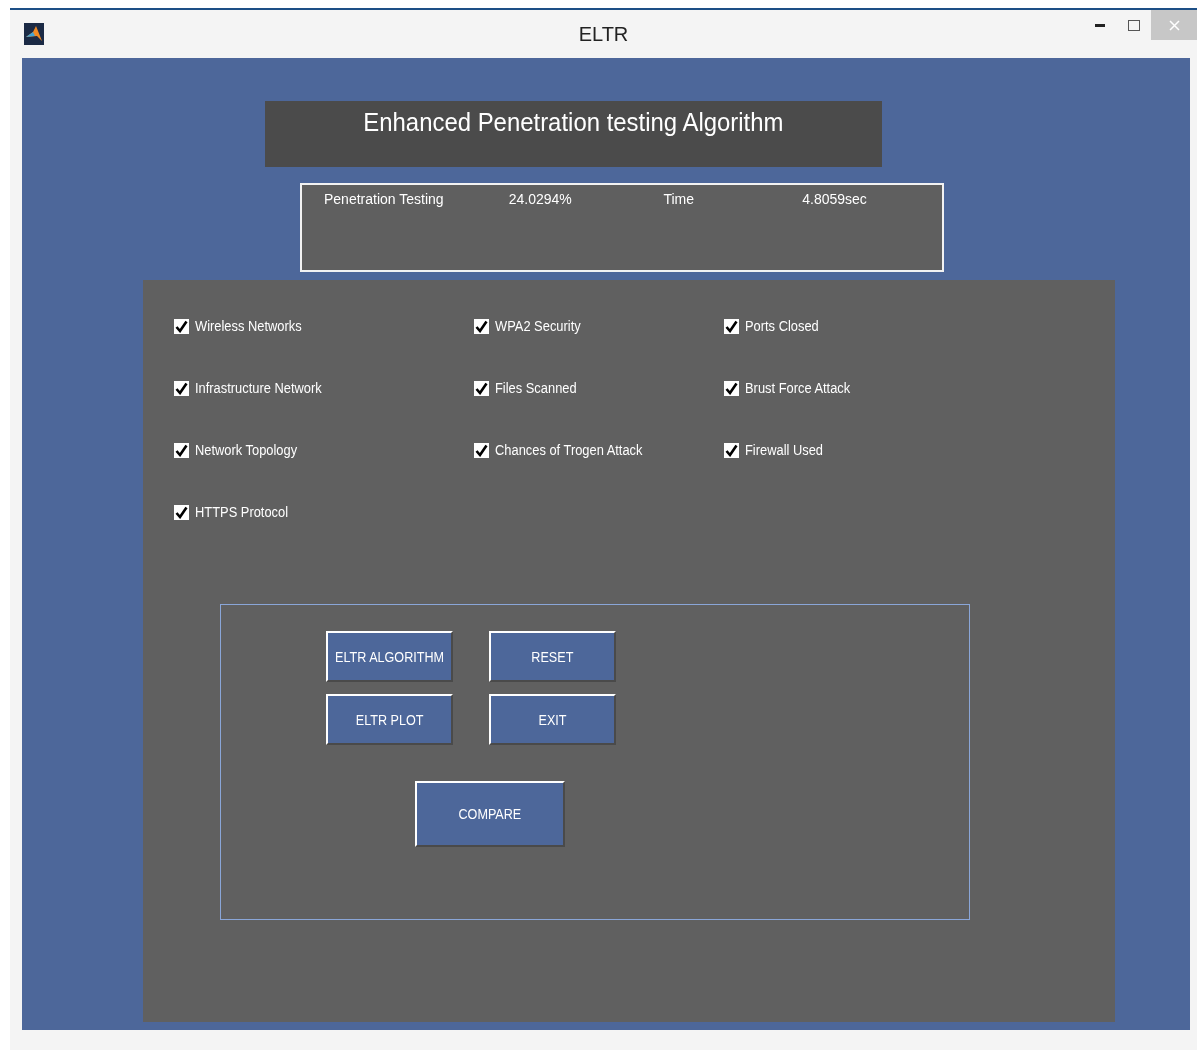 Image resolution: width=1197 pixels, height=1054 pixels. I want to click on window-title: ELTR, so click(603, 33).